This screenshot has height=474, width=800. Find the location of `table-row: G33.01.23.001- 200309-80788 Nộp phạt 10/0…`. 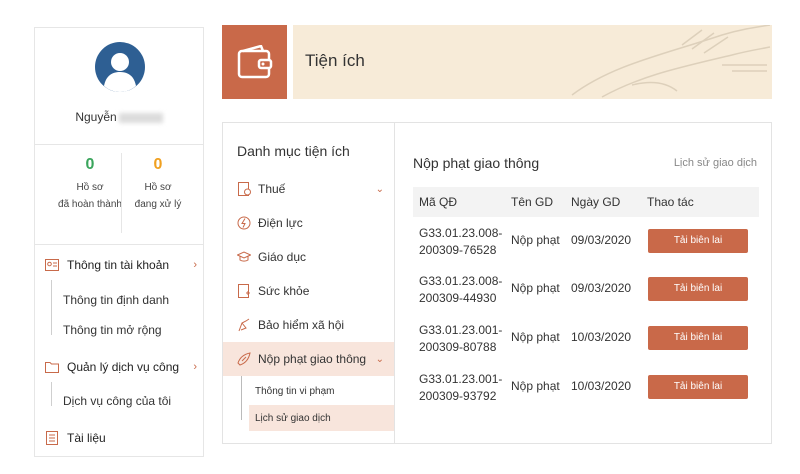

table-row: G33.01.23.001- 200309-80788 Nộp phạt 10/0… is located at coordinates (586, 340).